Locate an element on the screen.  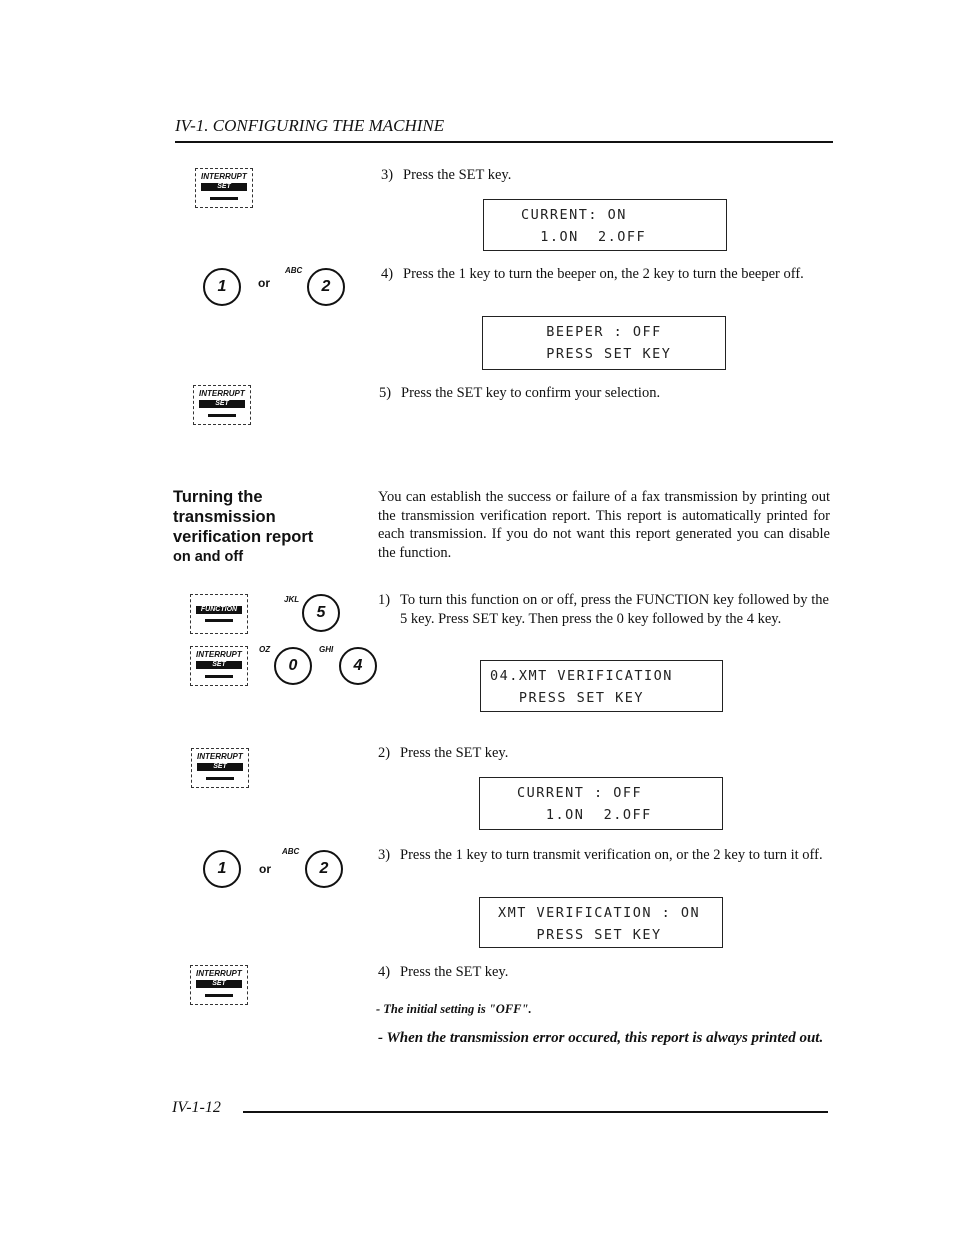
note-initial-setting: - The initial setting is "OFF". is located at coordinates (454, 1009).